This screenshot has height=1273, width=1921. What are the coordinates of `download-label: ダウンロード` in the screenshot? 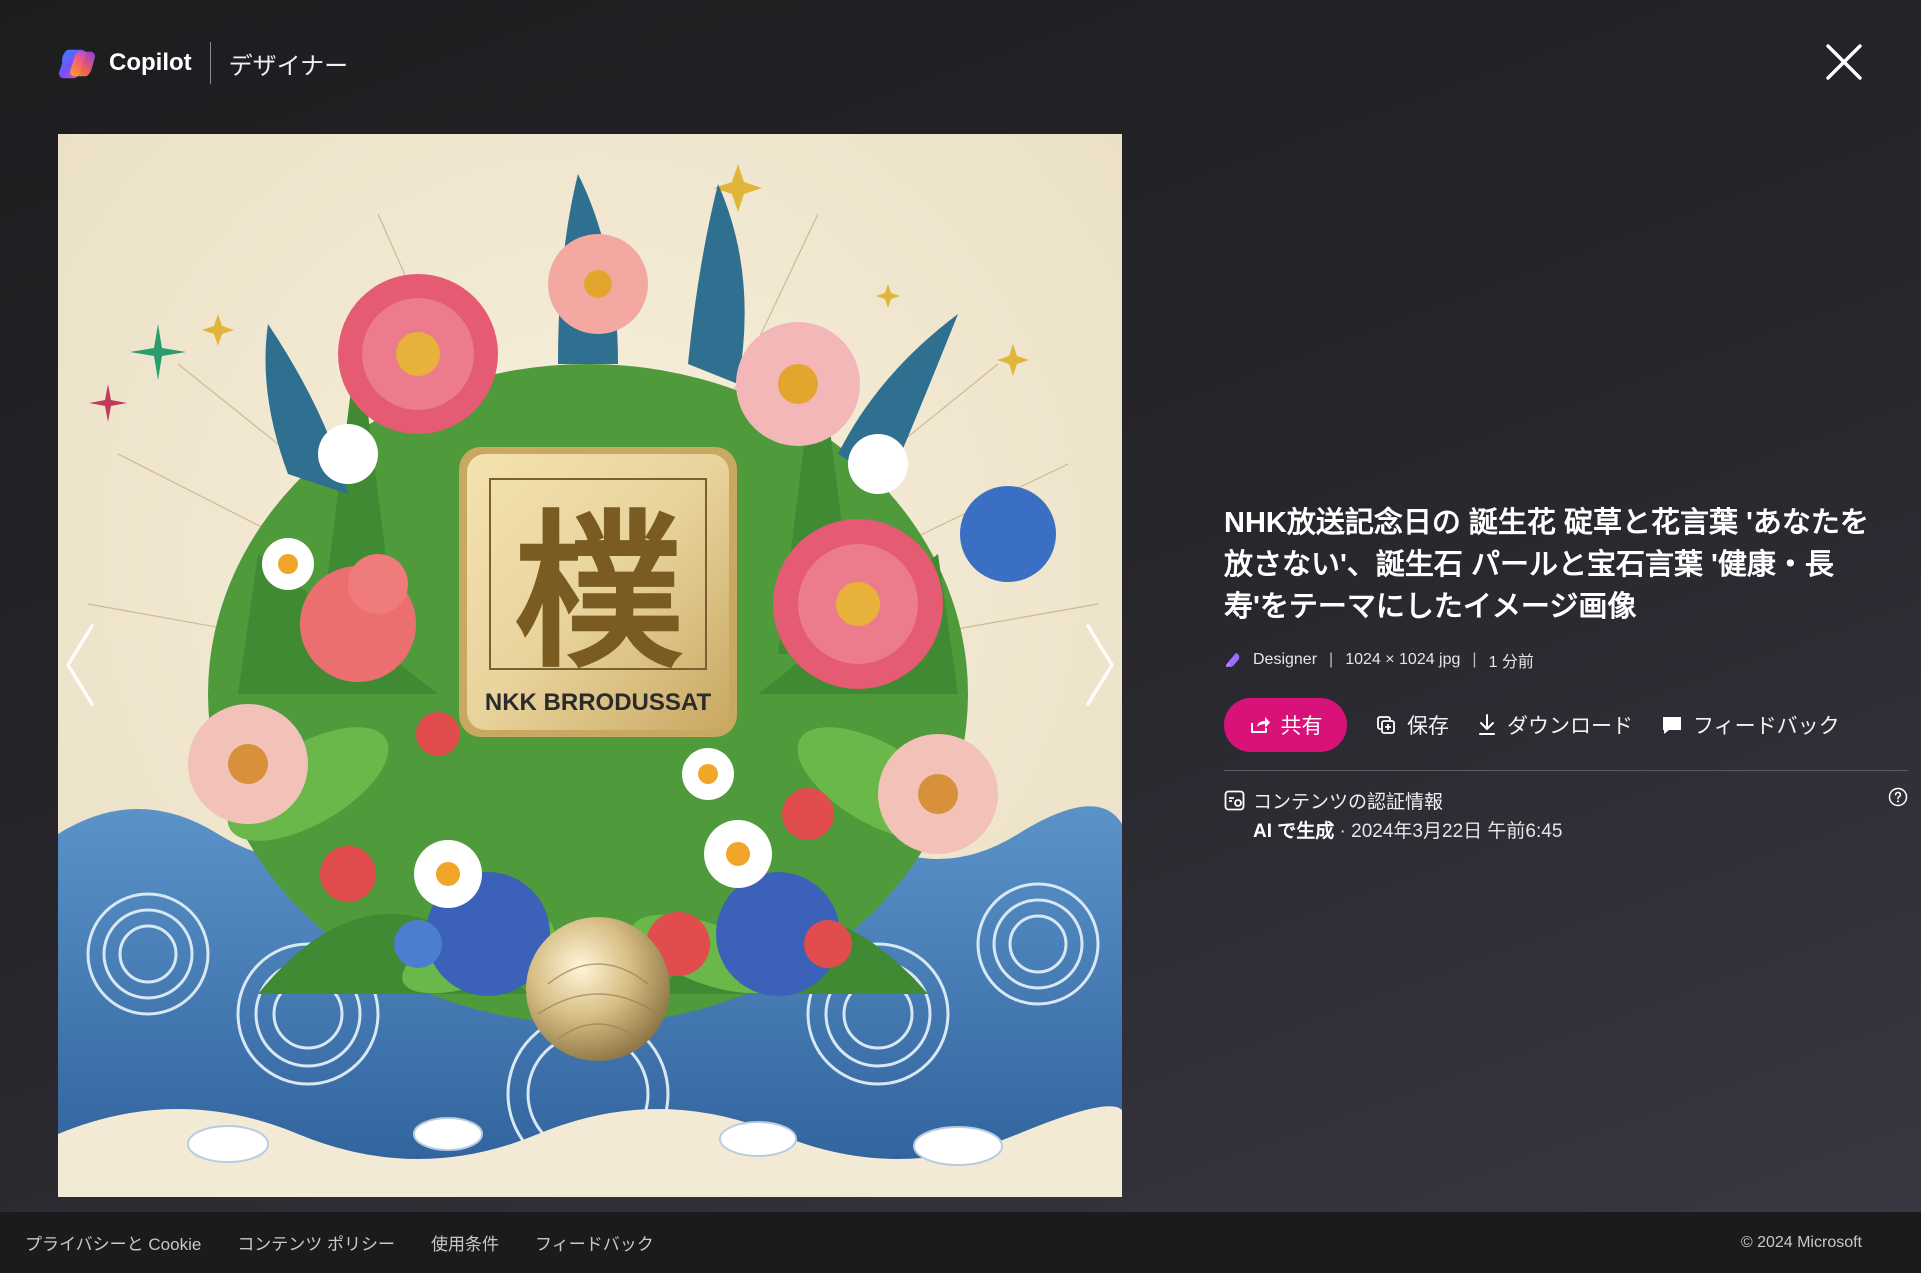 It's located at (1570, 726).